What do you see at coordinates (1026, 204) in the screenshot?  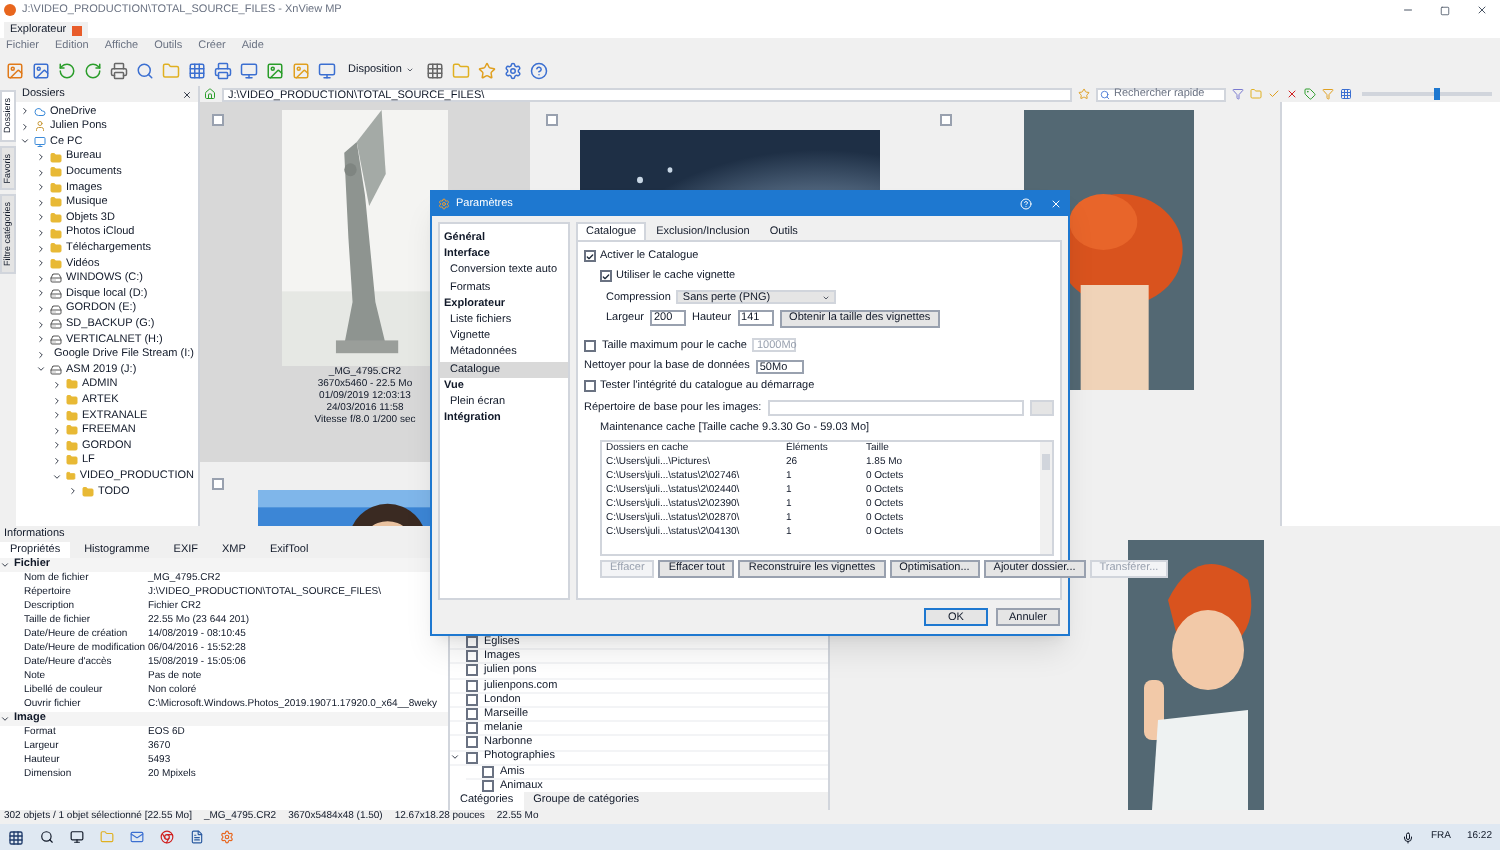 I see `help-icon` at bounding box center [1026, 204].